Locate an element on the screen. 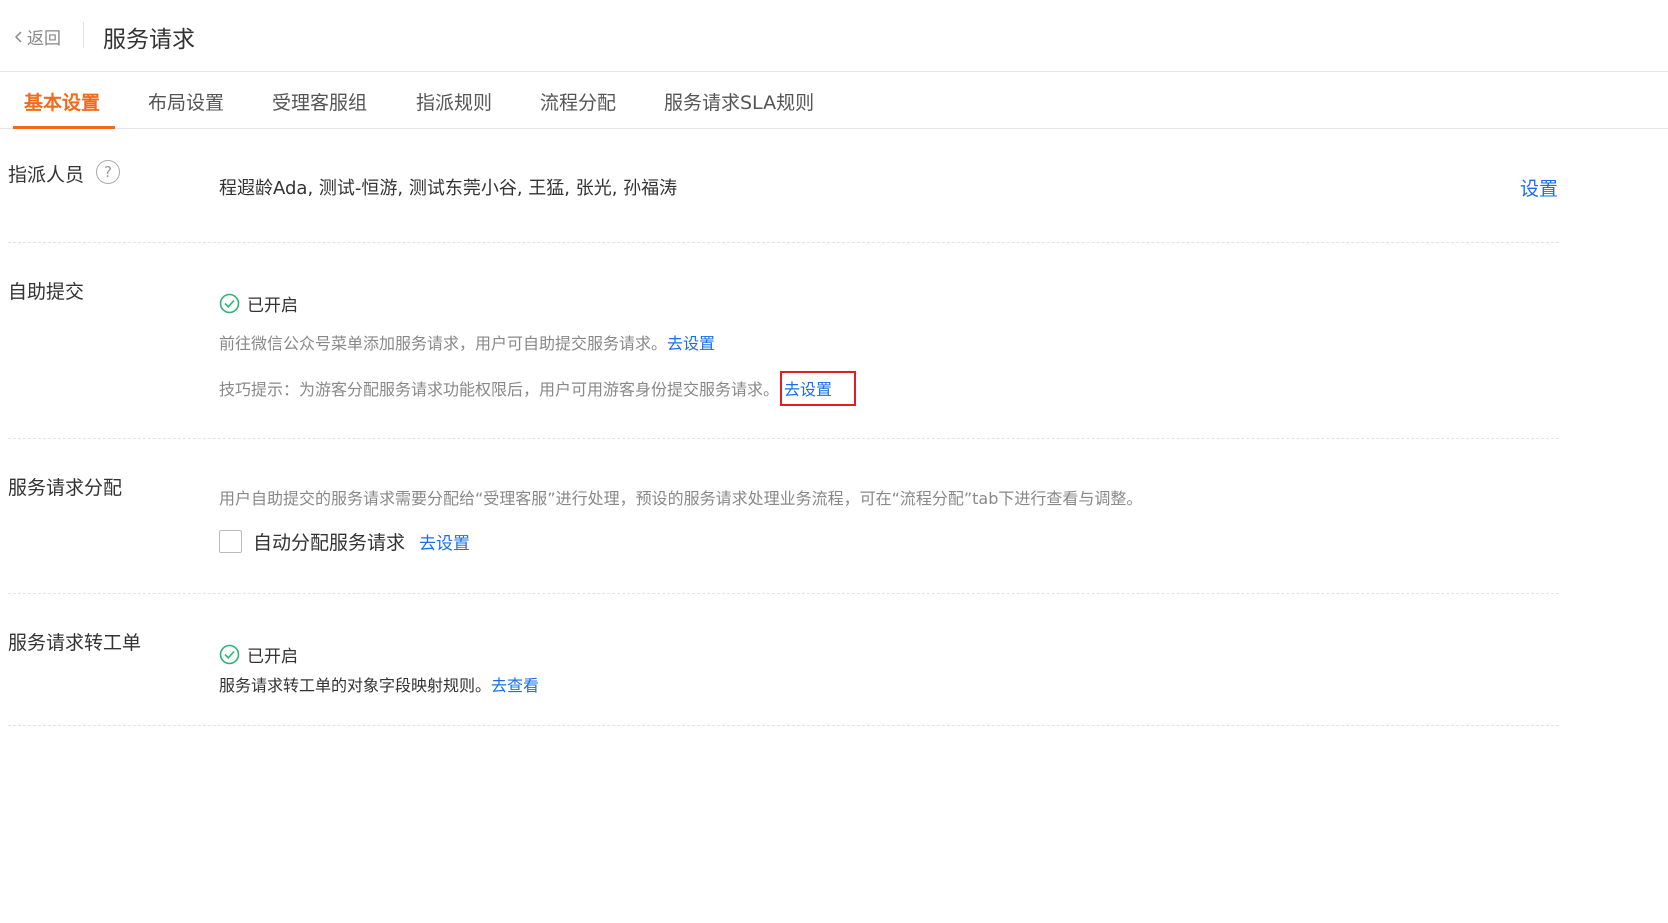 This screenshot has width=1668, height=923. auto-distribute-row: 自动分配服务请求 去设置 is located at coordinates (344, 541).